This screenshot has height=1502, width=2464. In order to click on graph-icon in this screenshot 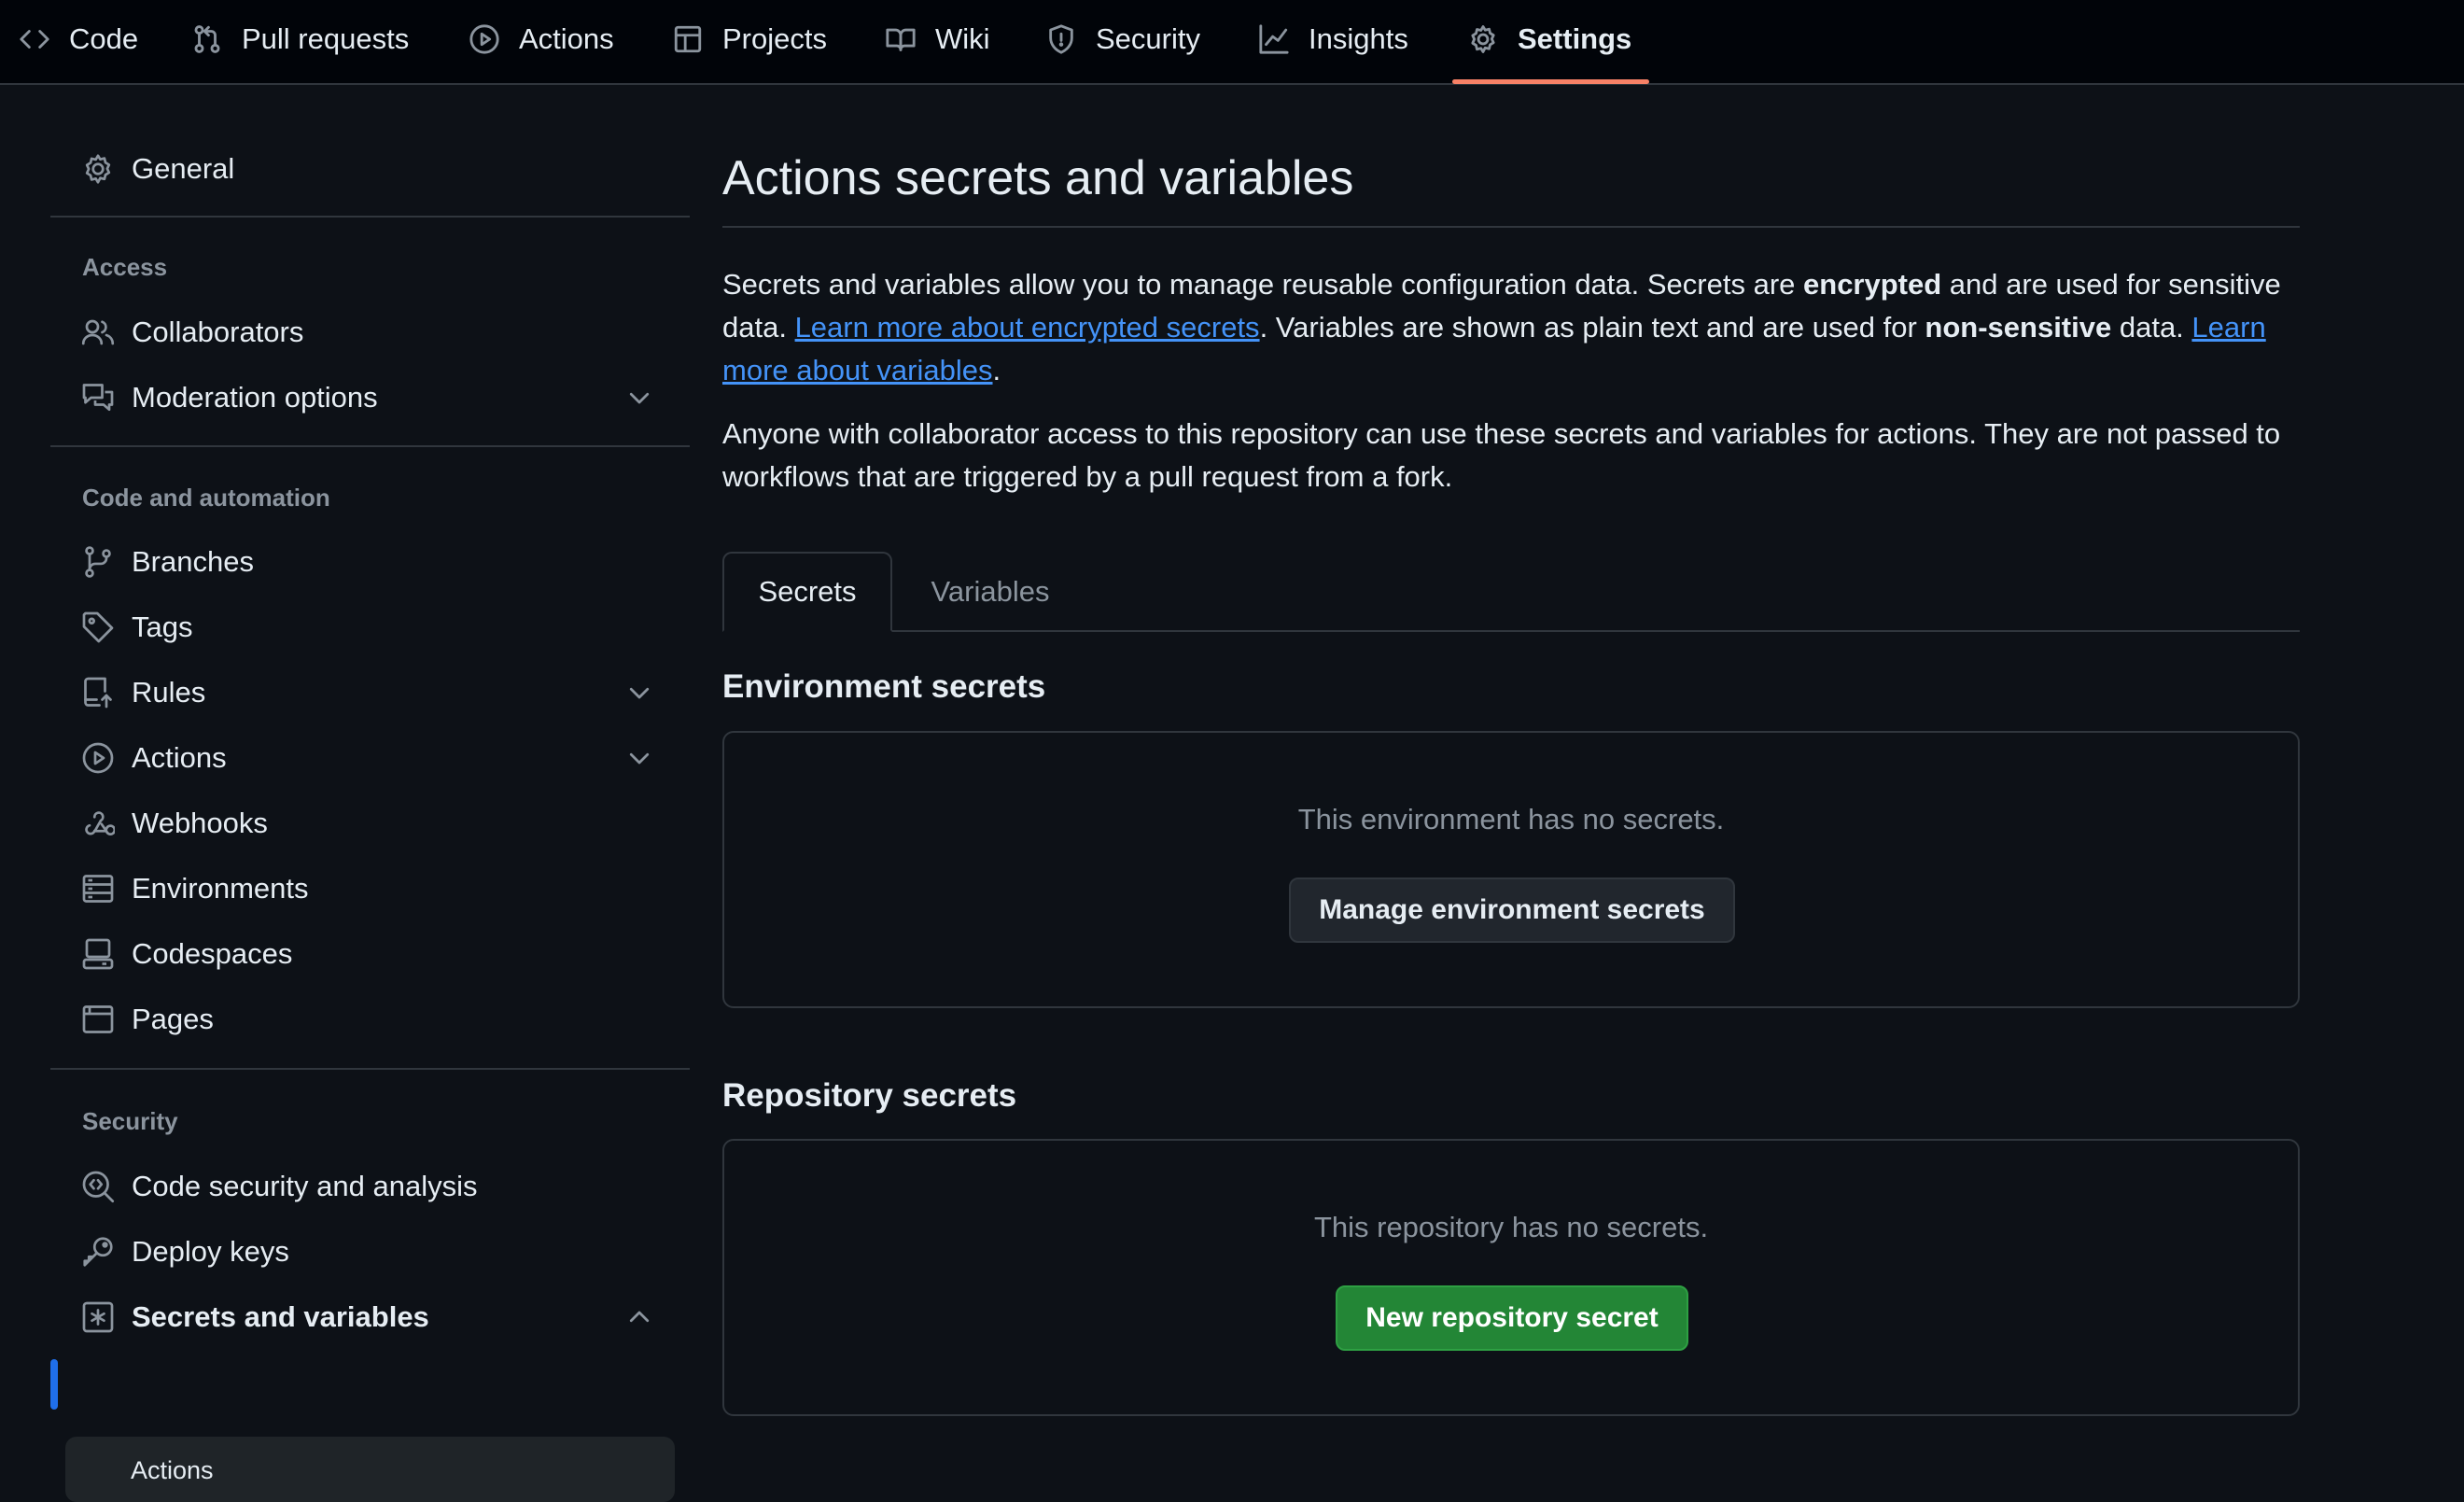, I will do `click(1274, 39)`.